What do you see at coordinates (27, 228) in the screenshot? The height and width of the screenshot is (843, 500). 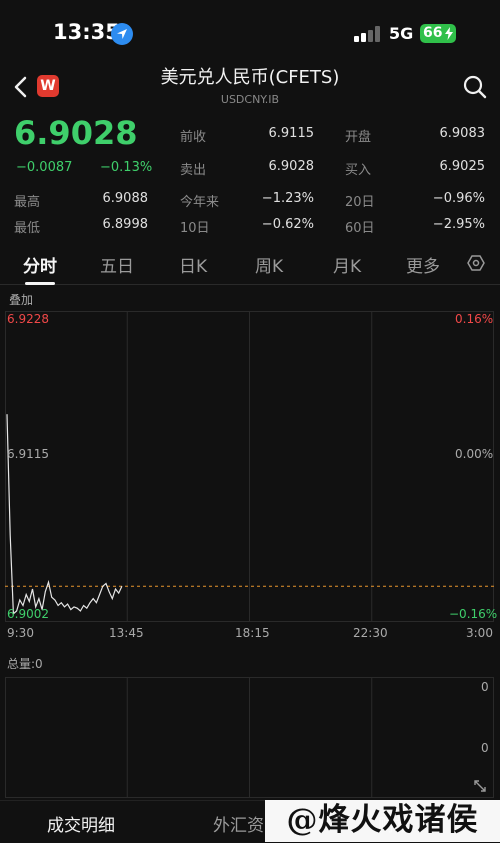 I see `stat-label-low: 最低` at bounding box center [27, 228].